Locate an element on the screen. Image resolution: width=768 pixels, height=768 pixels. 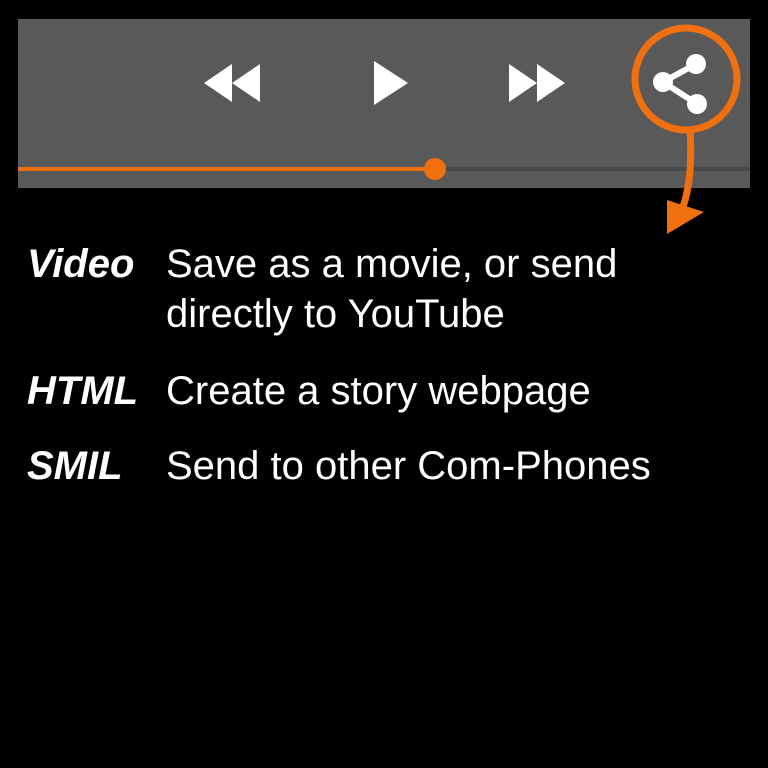
seek-progress is located at coordinates (226, 169).